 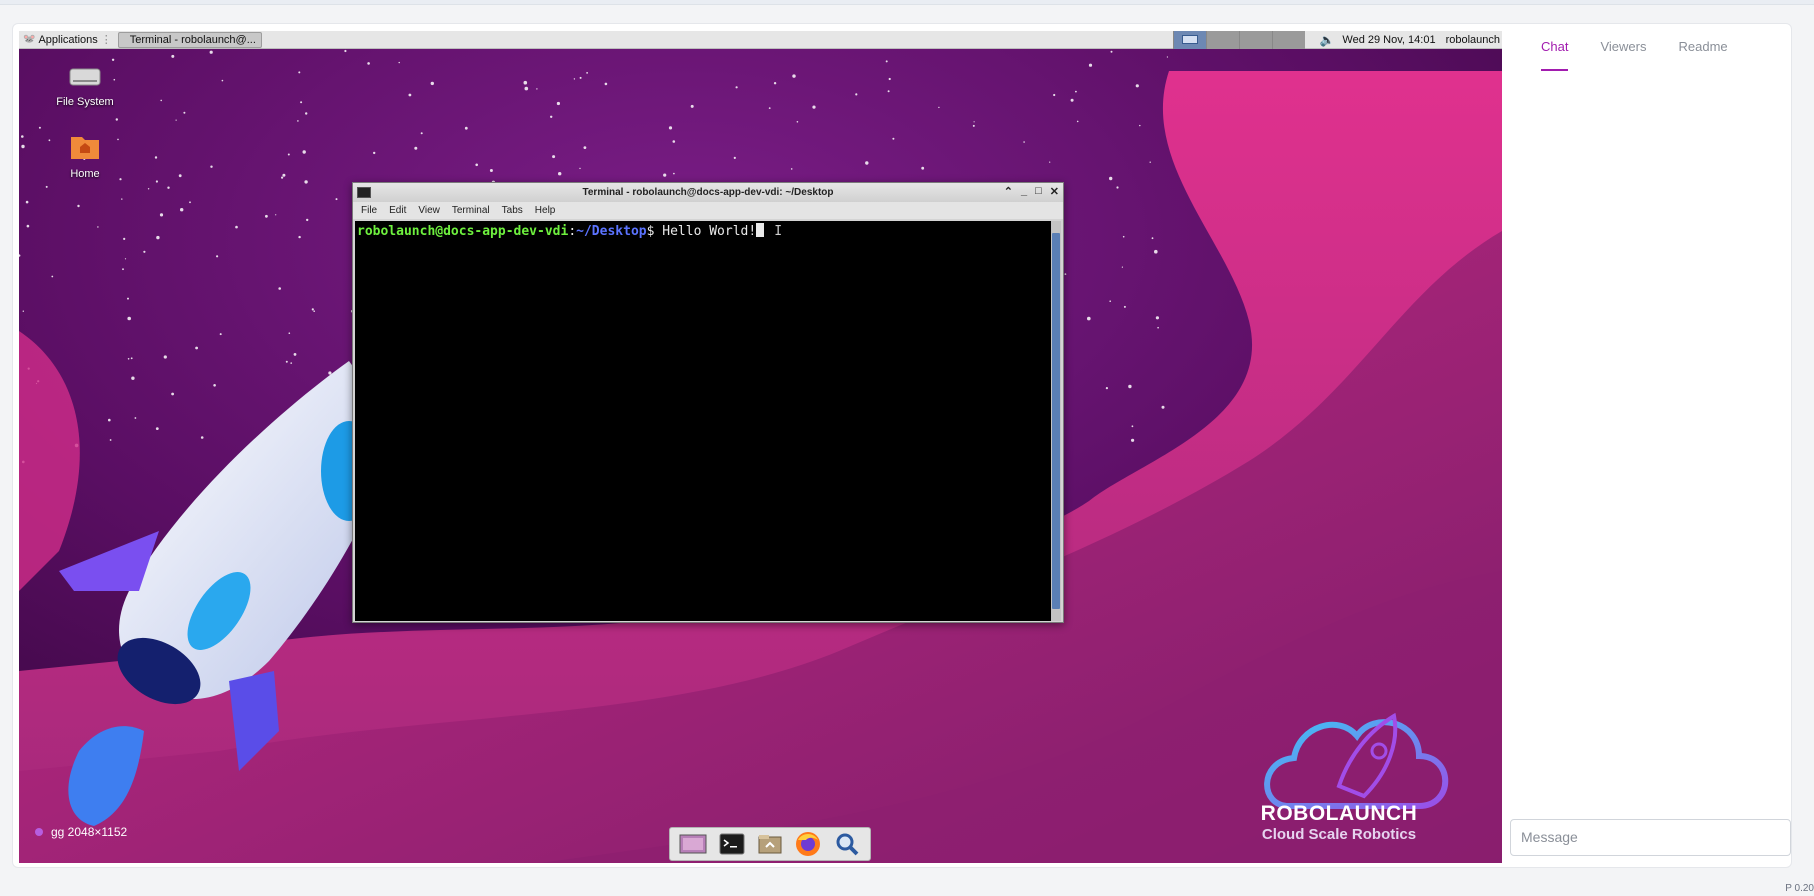 I want to click on menu-edit: Edit, so click(x=397, y=210).